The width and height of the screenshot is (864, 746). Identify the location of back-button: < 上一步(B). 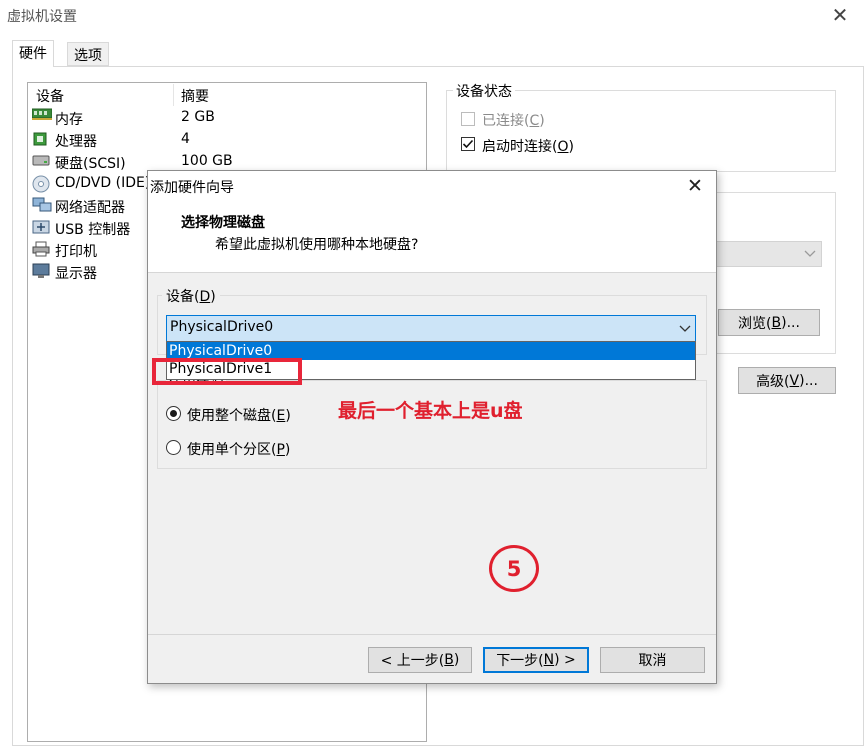
(420, 660).